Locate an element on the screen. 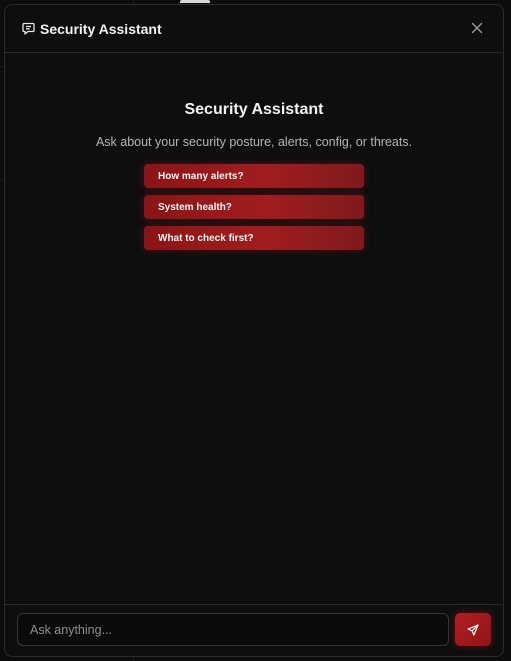 The image size is (511, 661). close-icon is located at coordinates (477, 28).